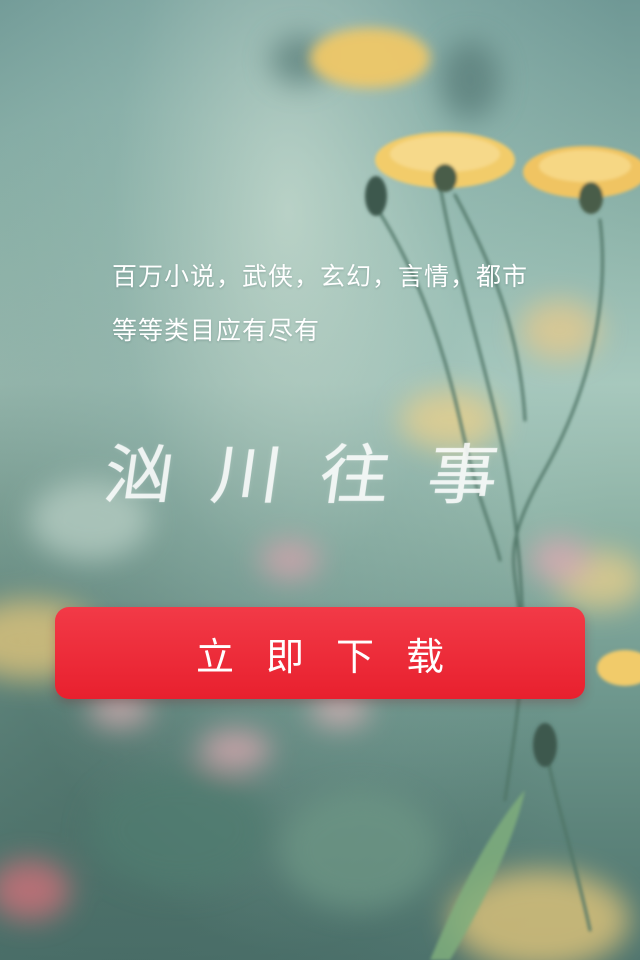 This screenshot has height=960, width=640. I want to click on headline-line-2: 等等类目应有尽有, so click(216, 330).